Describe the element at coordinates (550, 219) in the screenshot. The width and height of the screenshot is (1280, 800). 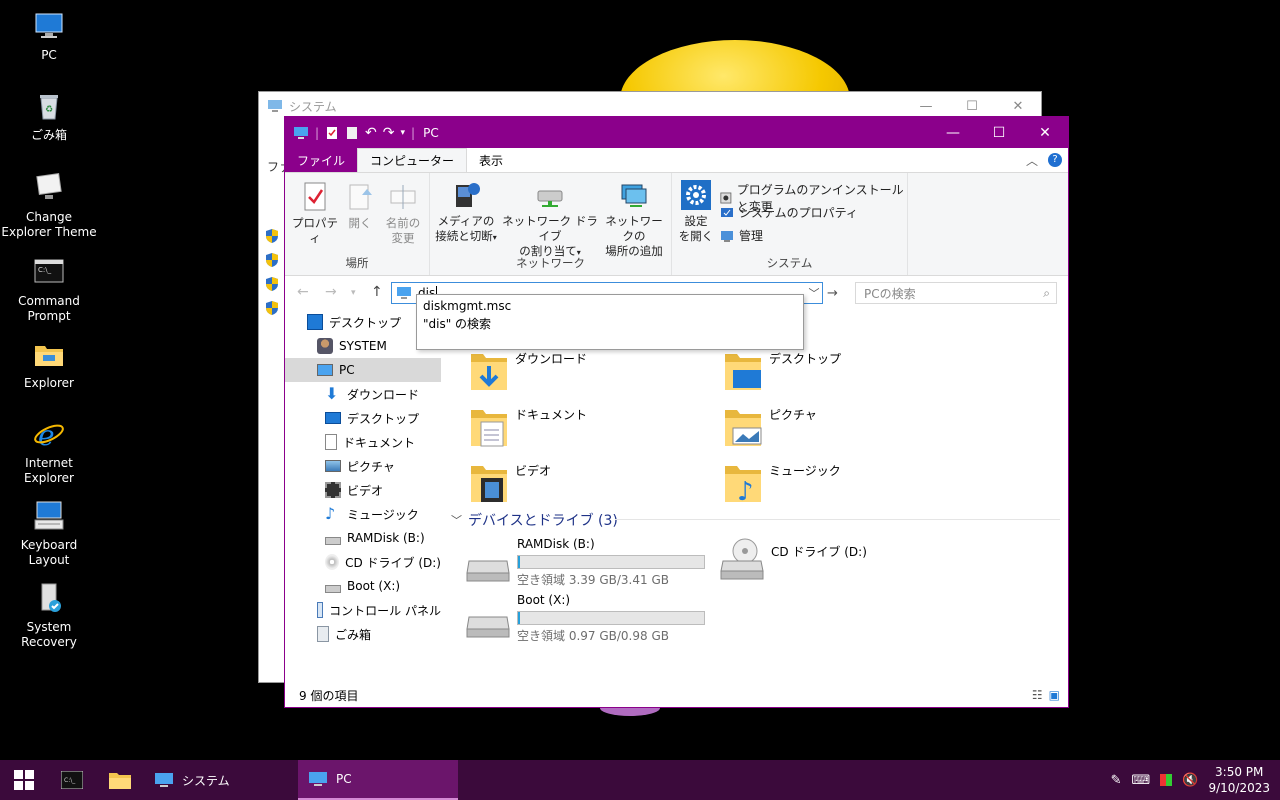
I see `map-network-drive-button: ネットワーク ドライブ の割り当て▾` at that location.